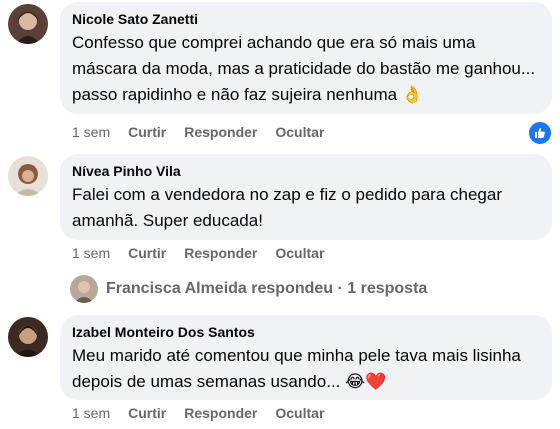  What do you see at coordinates (306, 171) in the screenshot?
I see `comment-author: Nívea Pinho Vila` at bounding box center [306, 171].